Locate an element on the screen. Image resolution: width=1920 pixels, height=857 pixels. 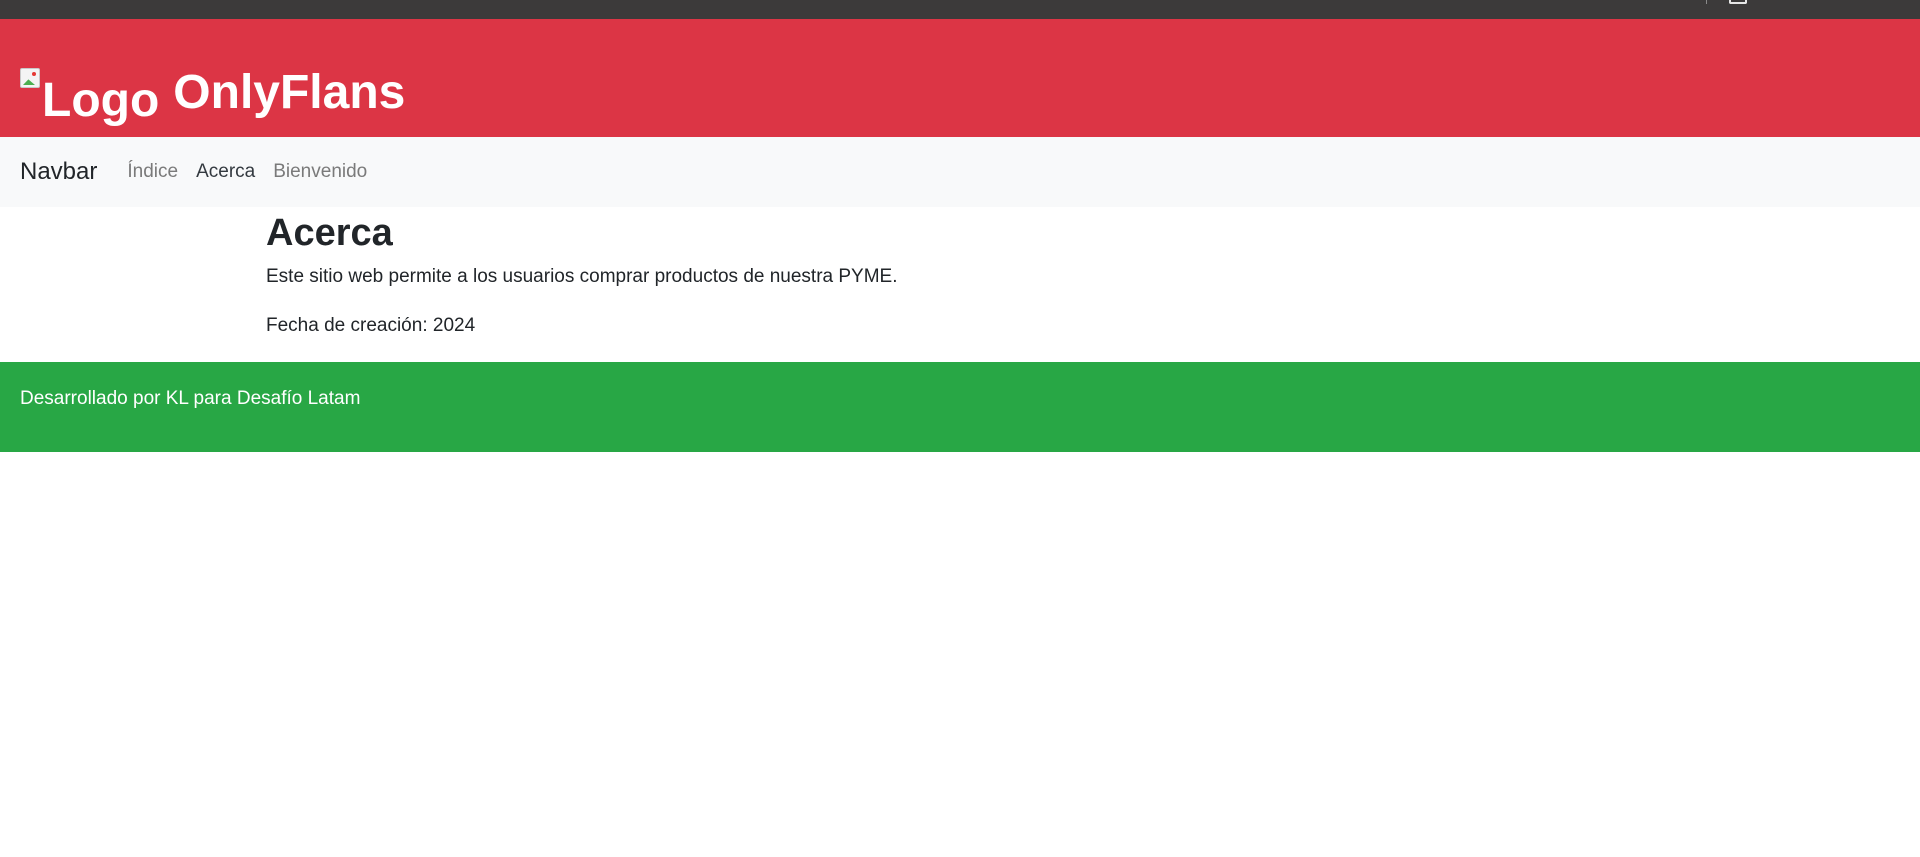
window-icon is located at coordinates (1738, 2).